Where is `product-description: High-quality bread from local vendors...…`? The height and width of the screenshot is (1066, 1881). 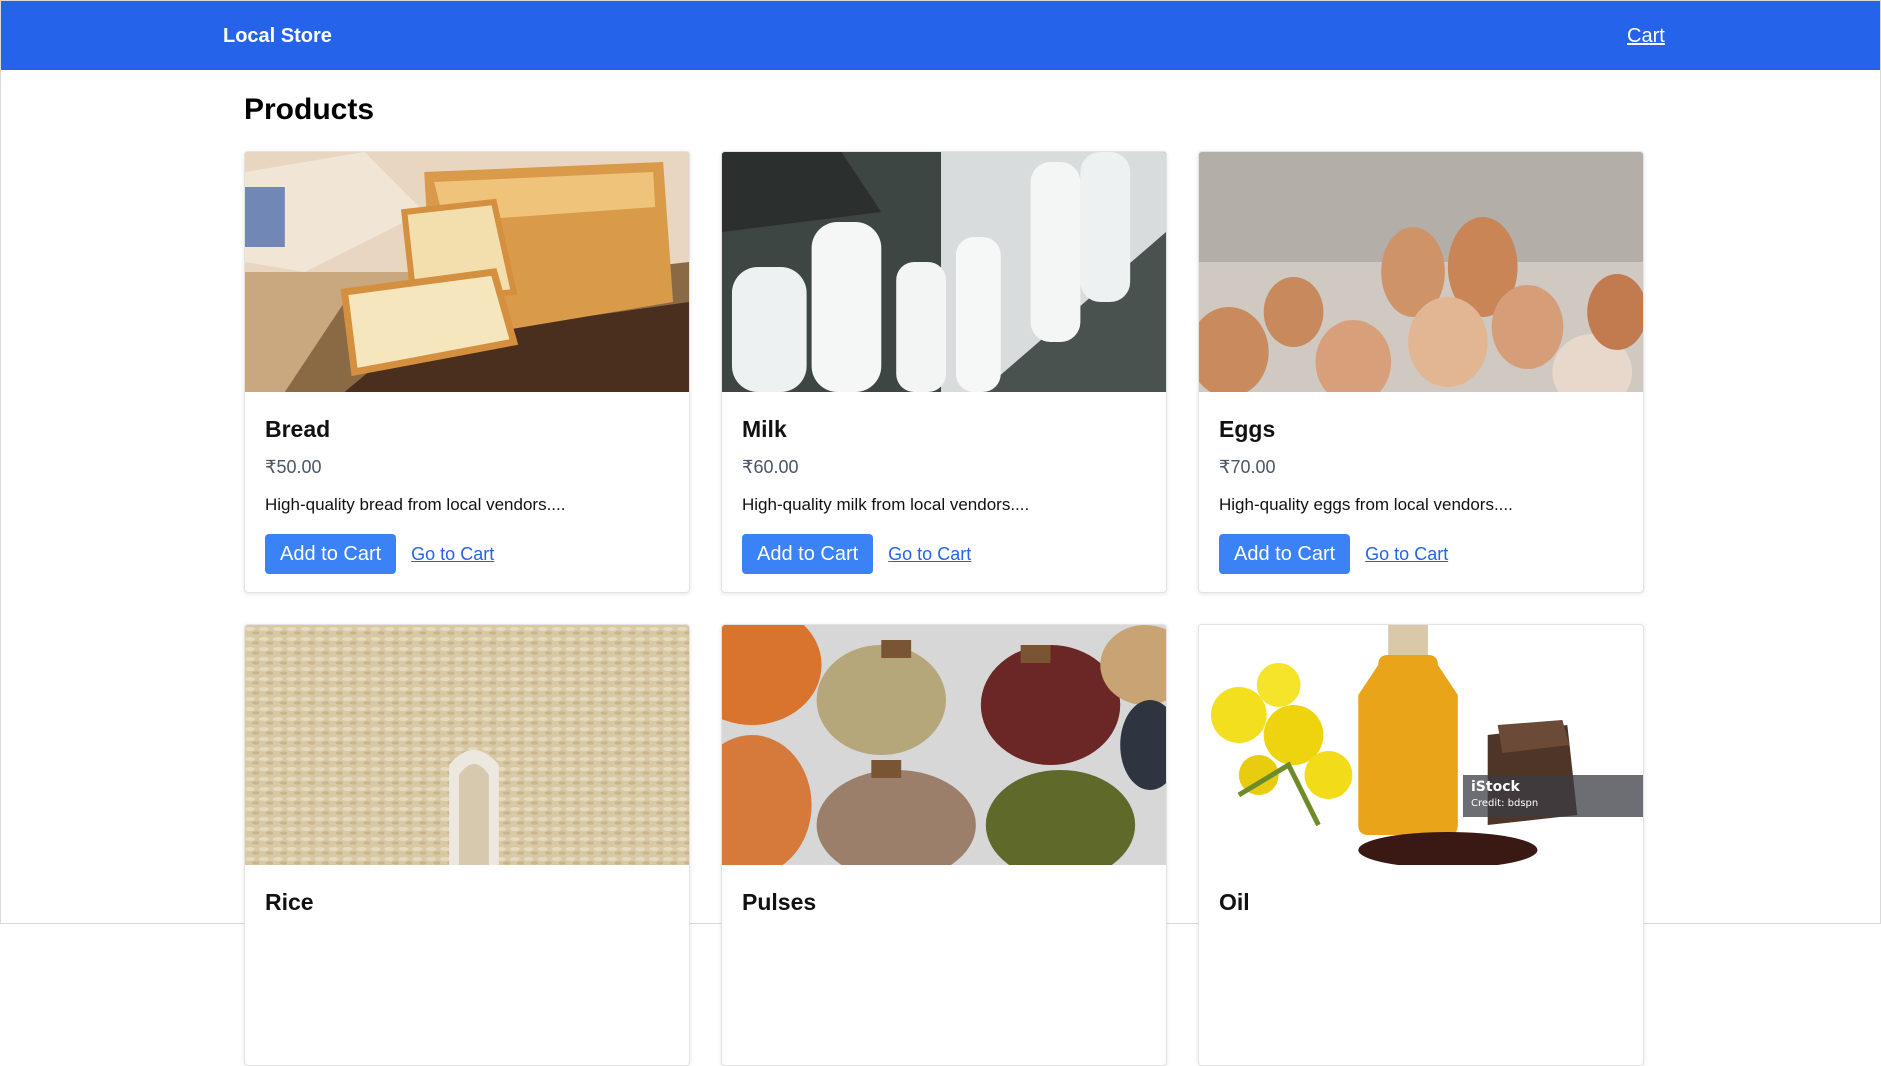
product-description: High-quality bread from local vendors...… is located at coordinates (415, 504).